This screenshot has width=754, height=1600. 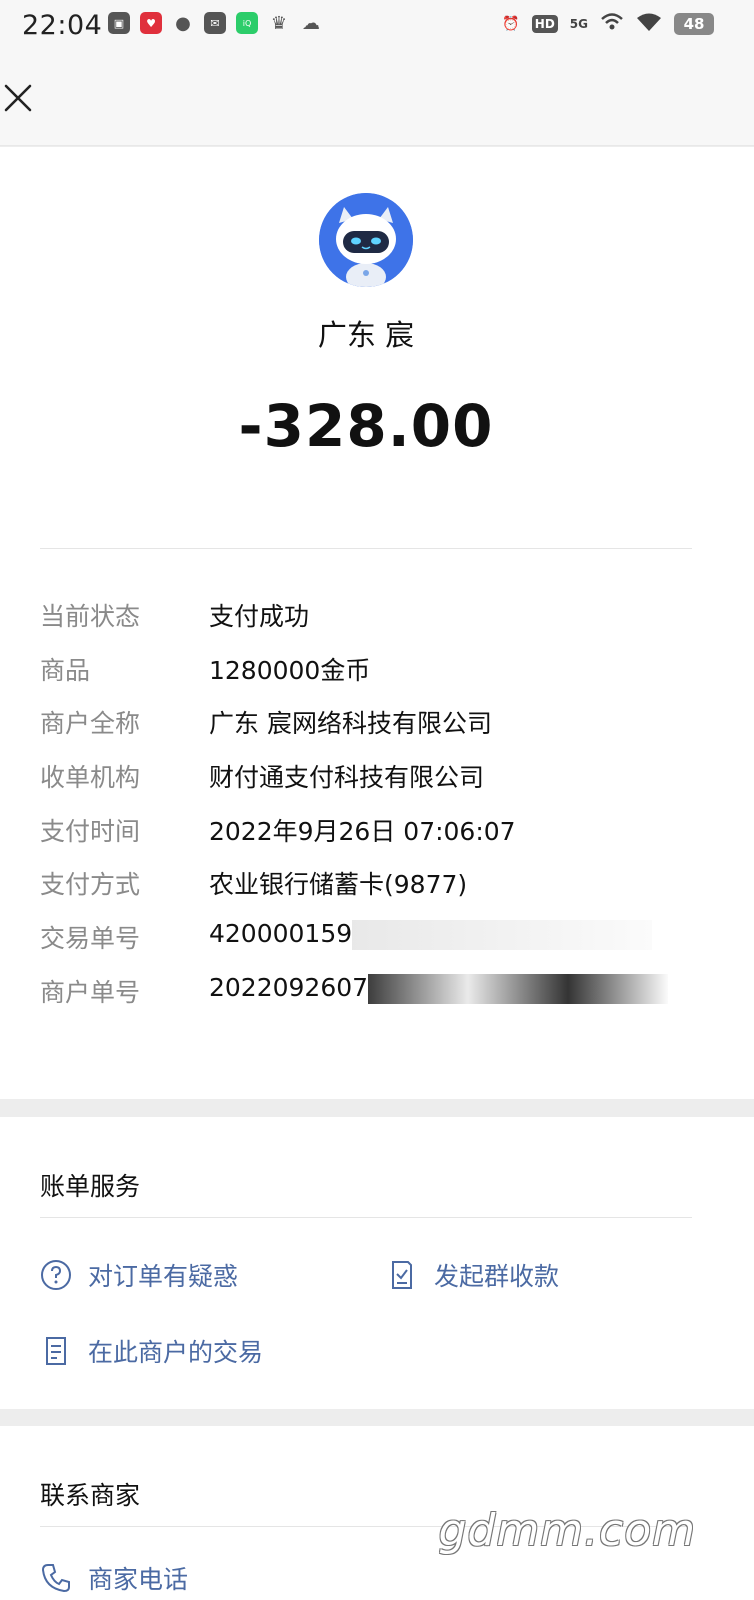 What do you see at coordinates (90, 992) in the screenshot?
I see `detail-label: 商户单号` at bounding box center [90, 992].